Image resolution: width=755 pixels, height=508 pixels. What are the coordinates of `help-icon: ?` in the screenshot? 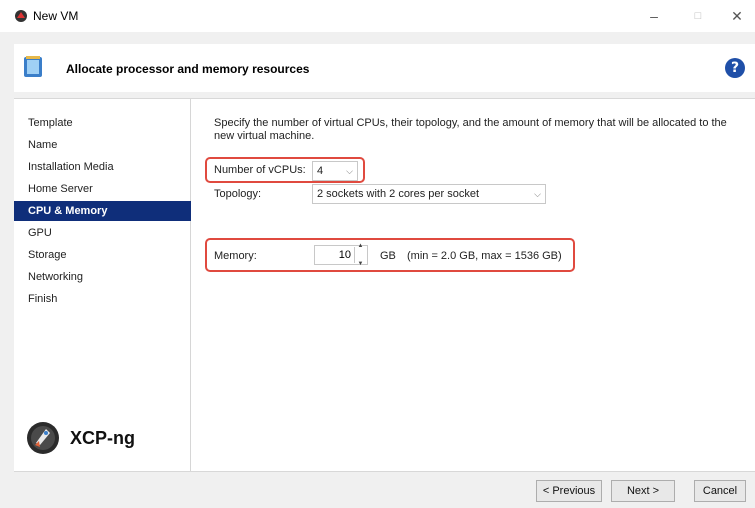 It's located at (735, 68).